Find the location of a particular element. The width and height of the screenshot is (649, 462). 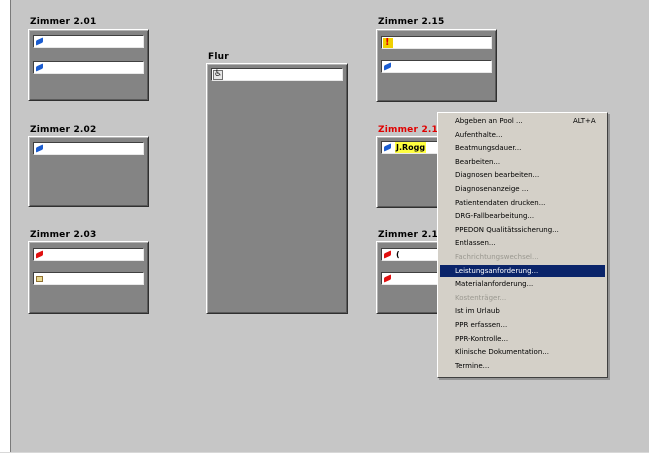

menu-item-label: Ist im Urlaub is located at coordinates (477, 311).